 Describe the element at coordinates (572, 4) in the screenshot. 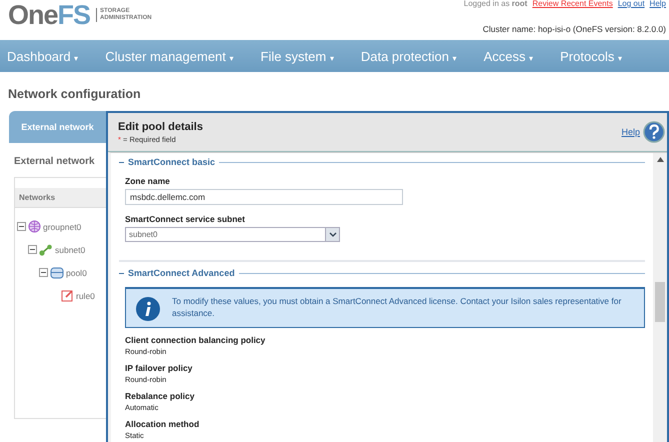

I see `header-link: Review Recent Events` at that location.